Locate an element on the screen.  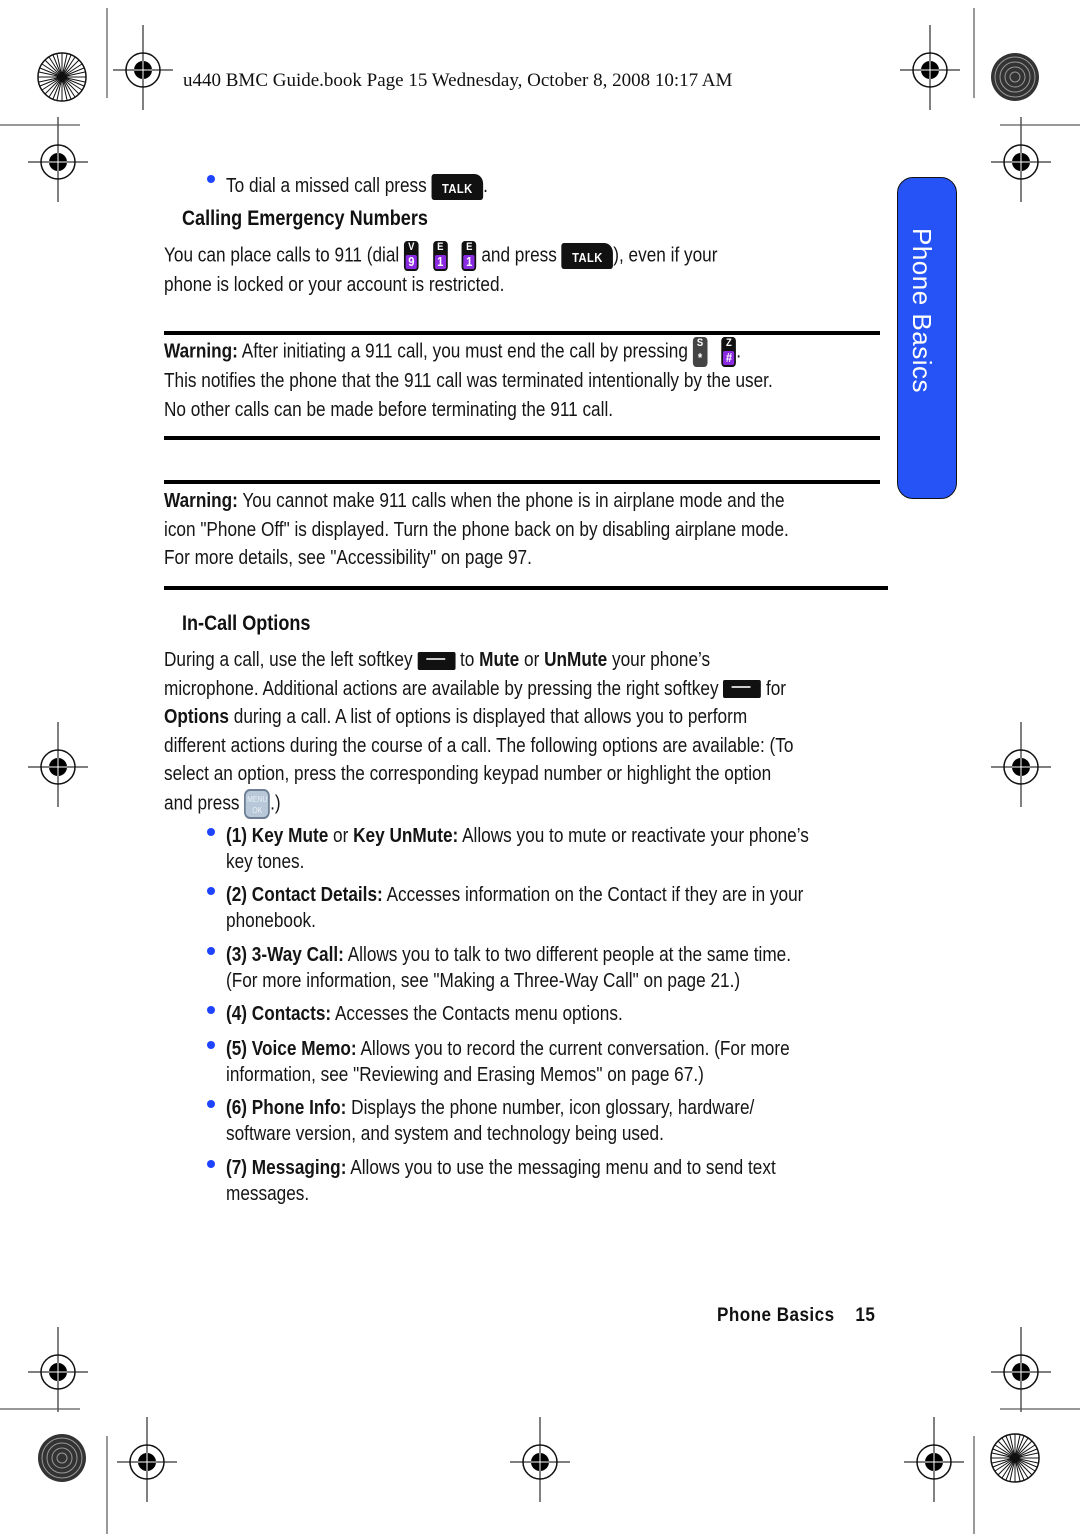
section-heading-emergency: Calling Emergency Numbers is located at coordinates (305, 218).